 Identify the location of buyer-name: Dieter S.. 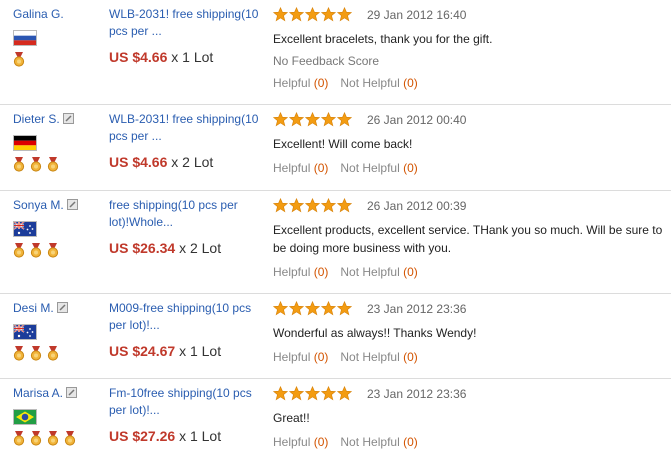
(36, 119).